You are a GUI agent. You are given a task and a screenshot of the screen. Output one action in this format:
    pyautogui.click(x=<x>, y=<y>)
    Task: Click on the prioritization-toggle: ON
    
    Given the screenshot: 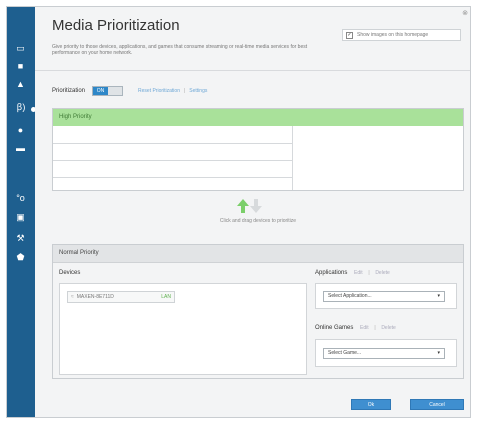 What is the action you would take?
    pyautogui.click(x=108, y=91)
    